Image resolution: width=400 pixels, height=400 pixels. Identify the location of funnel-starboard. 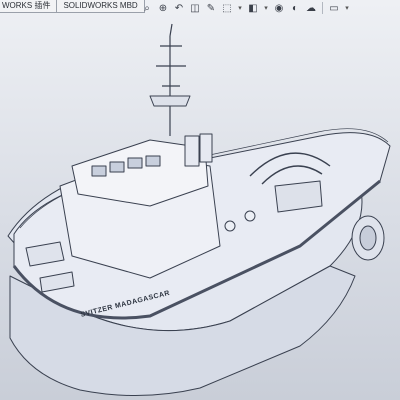
(206, 148).